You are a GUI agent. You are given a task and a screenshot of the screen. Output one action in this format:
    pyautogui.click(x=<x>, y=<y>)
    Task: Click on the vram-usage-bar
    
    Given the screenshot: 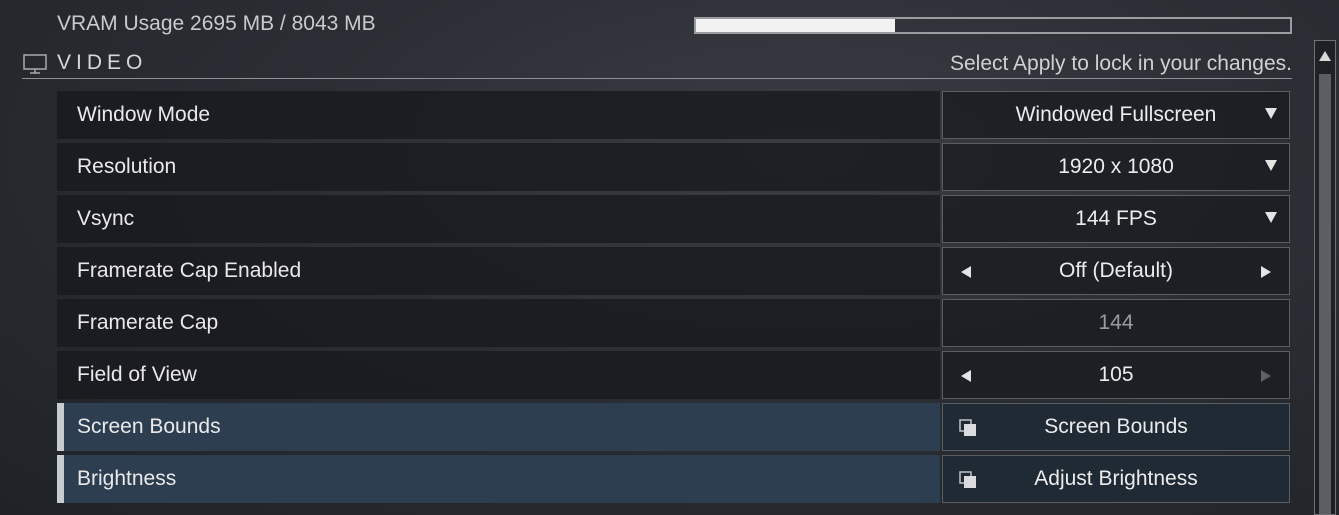 What is the action you would take?
    pyautogui.click(x=993, y=25)
    